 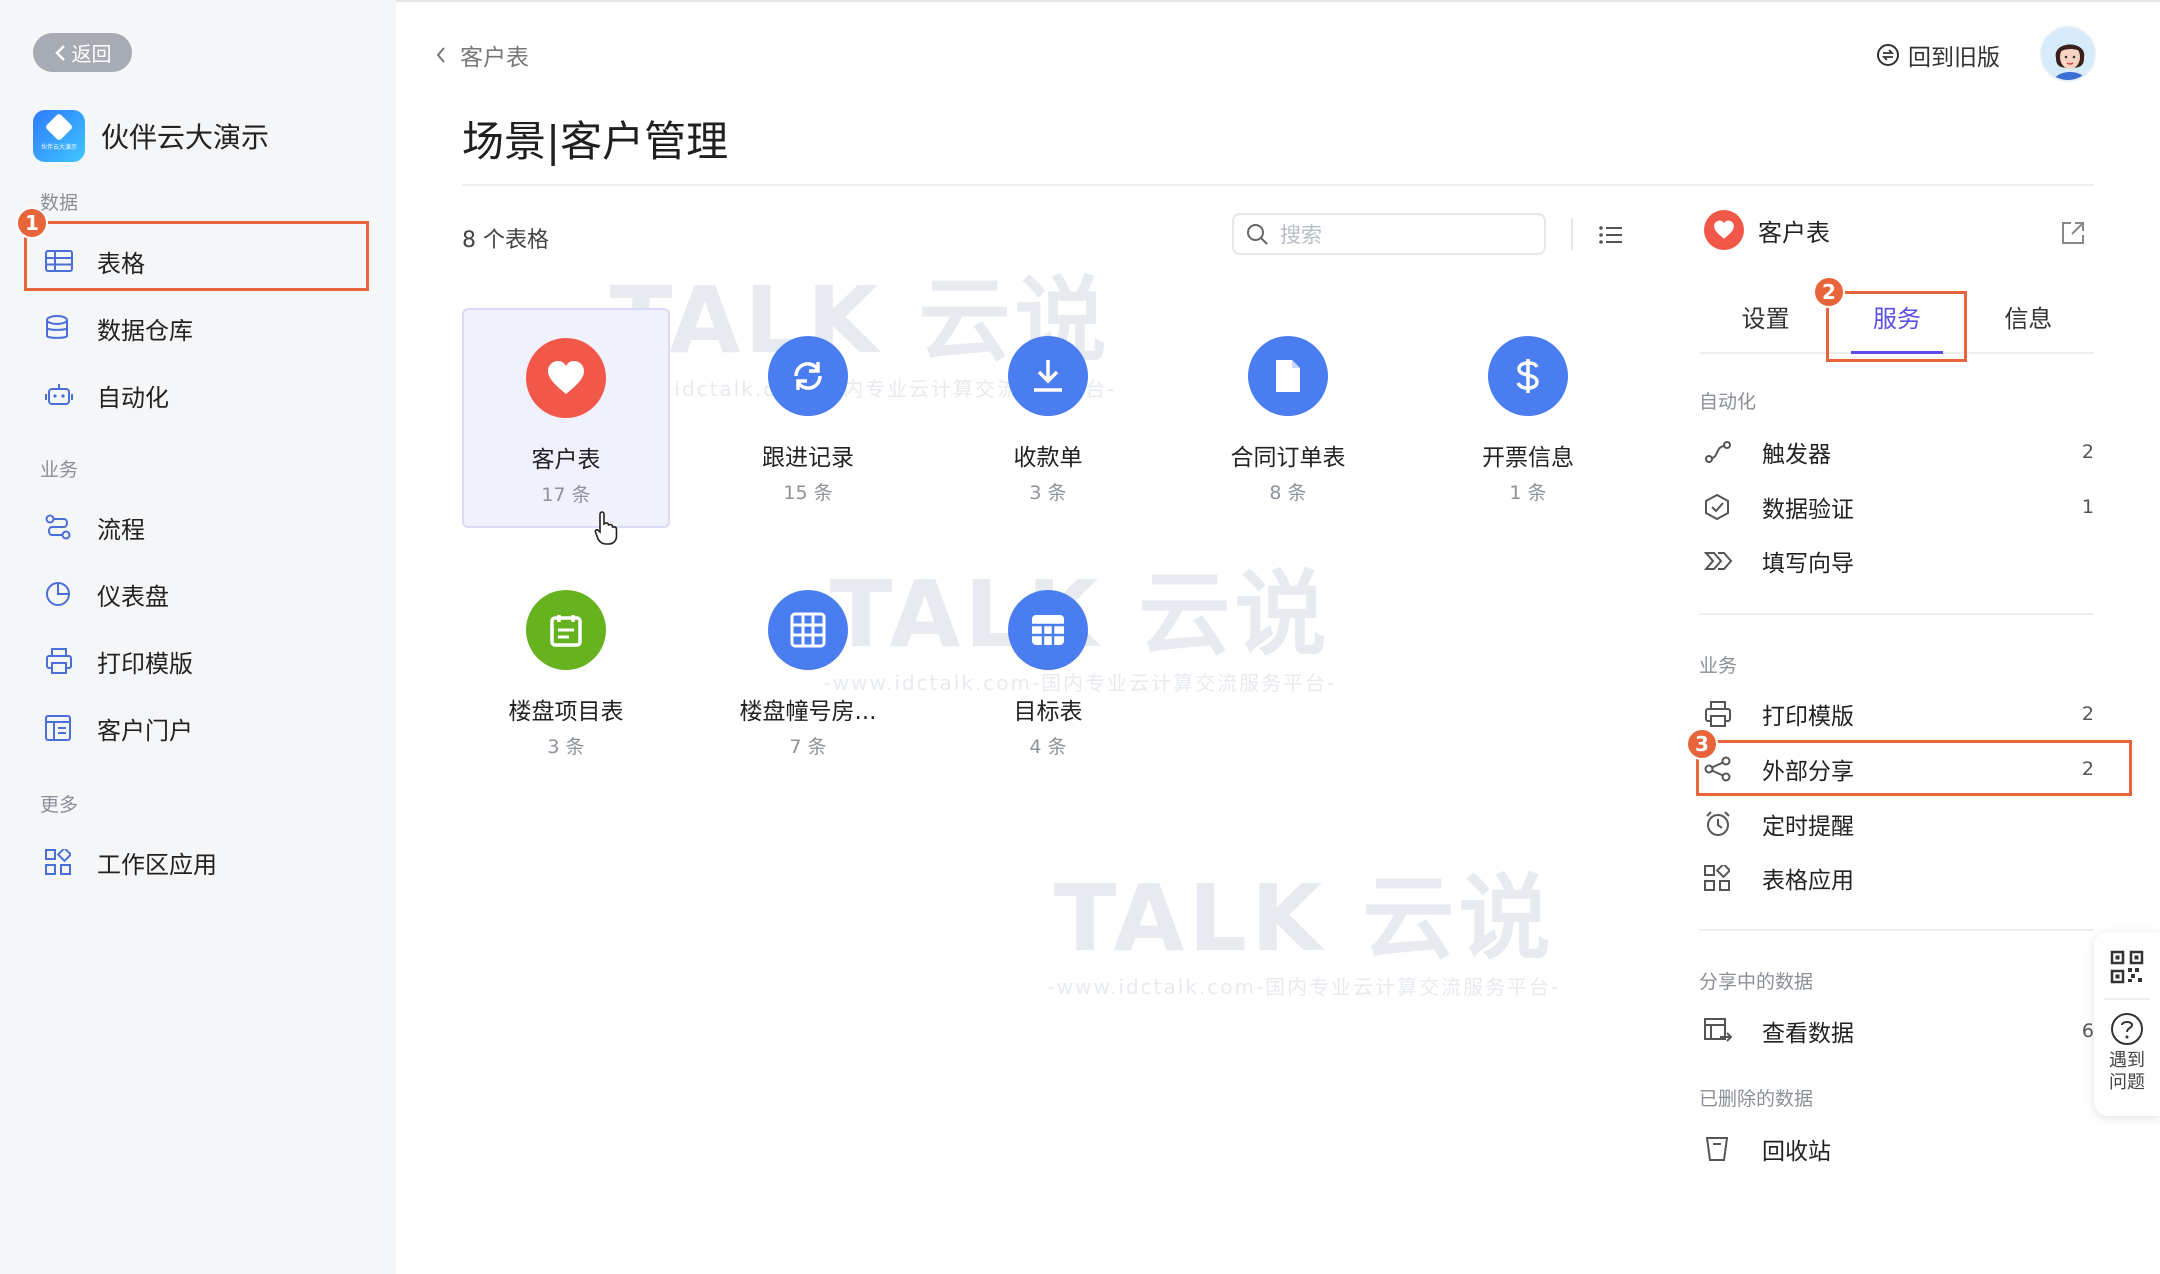 What do you see at coordinates (59, 527) in the screenshot?
I see `flow-icon` at bounding box center [59, 527].